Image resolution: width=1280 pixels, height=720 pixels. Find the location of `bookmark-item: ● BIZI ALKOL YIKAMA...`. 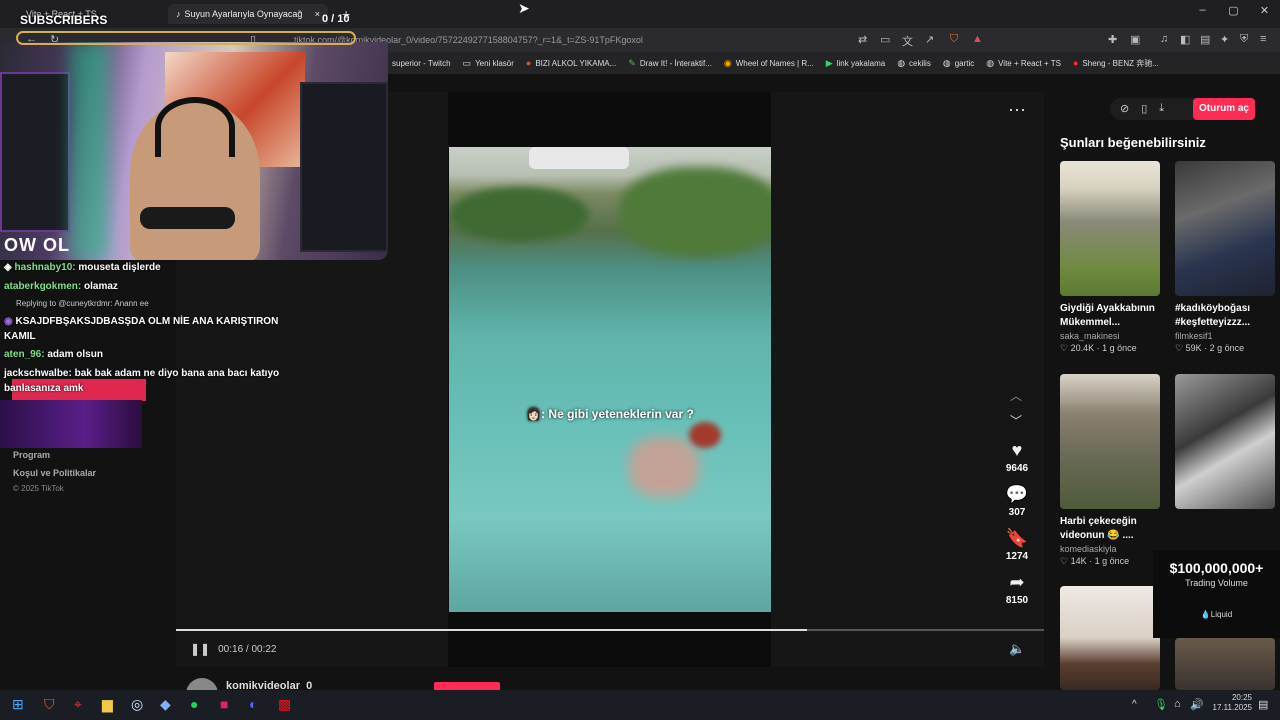

bookmark-item: ● BIZI ALKOL YIKAMA... is located at coordinates (571, 63).